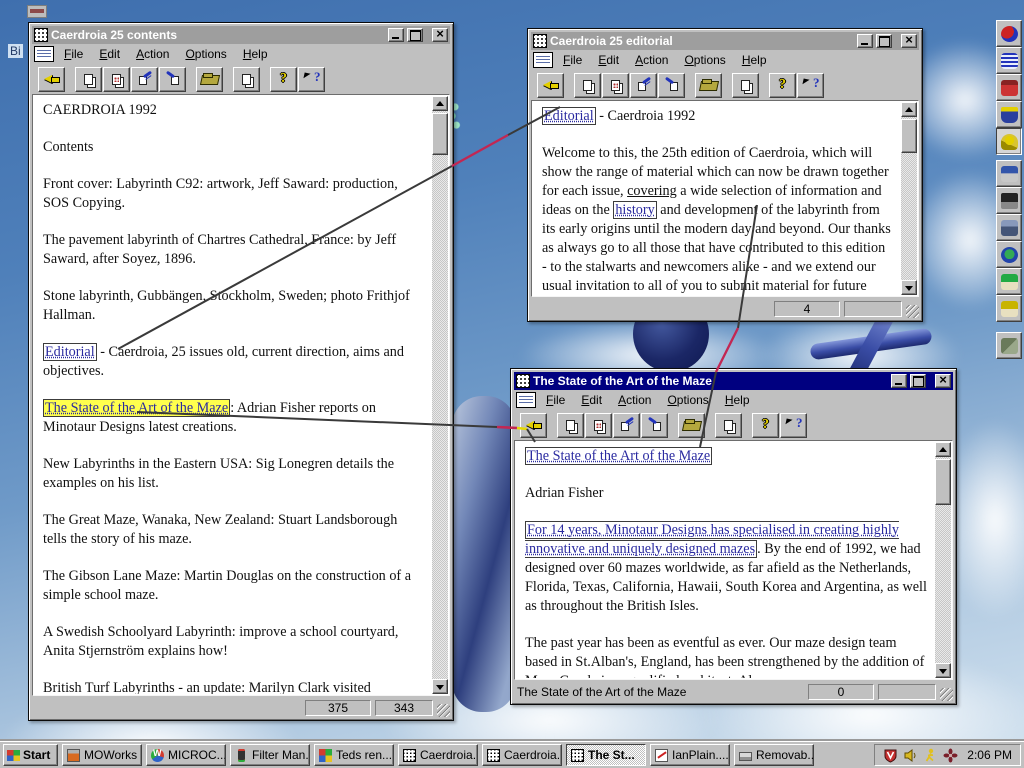 This screenshot has height=768, width=1024. I want to click on link-forward-button, so click(643, 85).